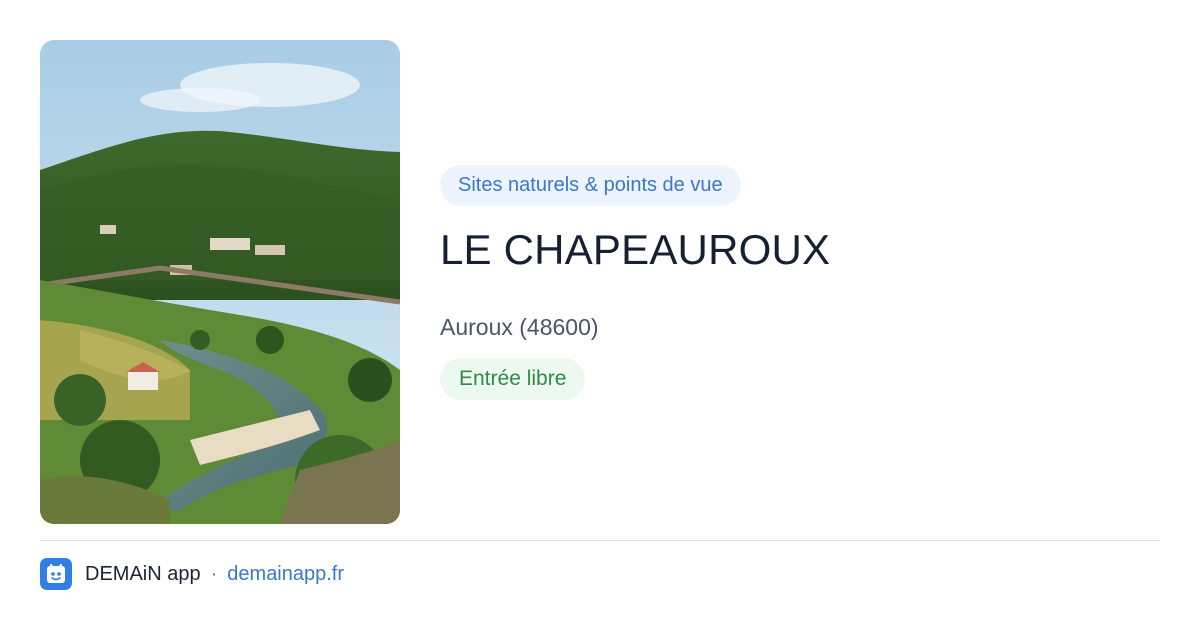 Image resolution: width=1200 pixels, height=630 pixels. What do you see at coordinates (56, 574) in the screenshot?
I see `demain-app-logo-icon` at bounding box center [56, 574].